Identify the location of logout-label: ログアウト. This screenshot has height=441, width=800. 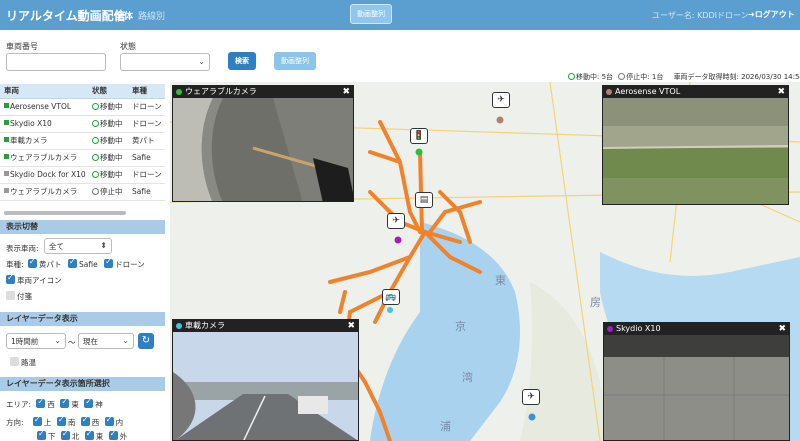
(774, 14).